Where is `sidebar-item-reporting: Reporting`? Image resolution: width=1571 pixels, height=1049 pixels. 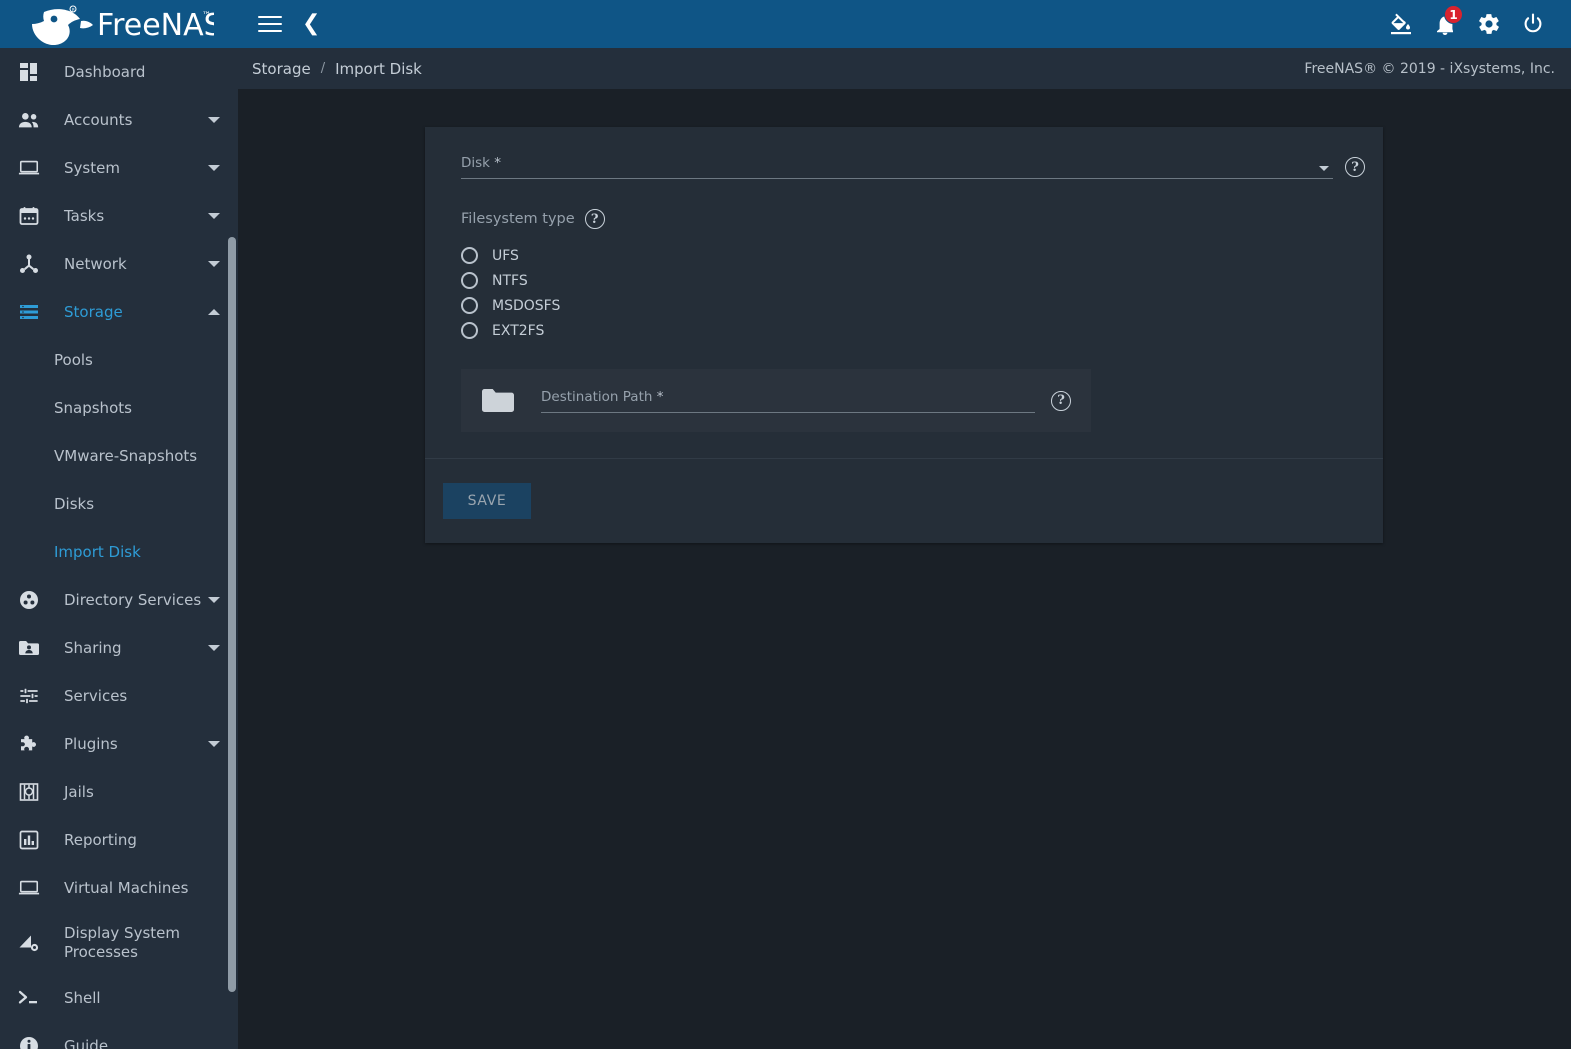 sidebar-item-reporting: Reporting is located at coordinates (119, 840).